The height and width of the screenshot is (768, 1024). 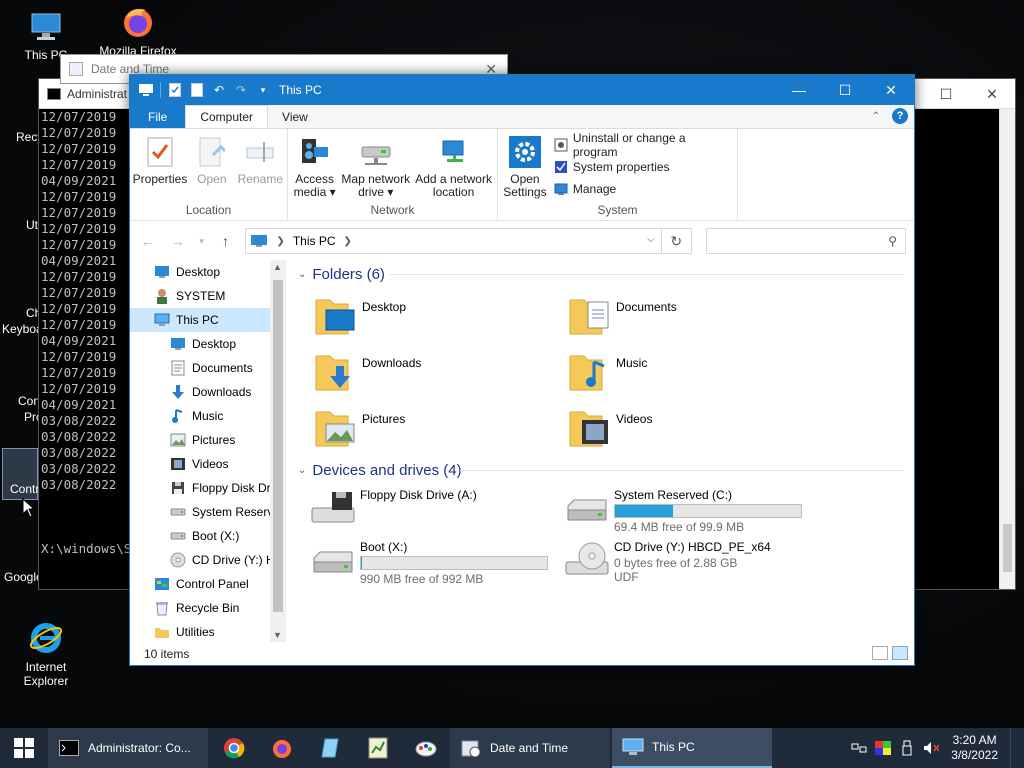 What do you see at coordinates (907, 748) in the screenshot?
I see `usb-icon` at bounding box center [907, 748].